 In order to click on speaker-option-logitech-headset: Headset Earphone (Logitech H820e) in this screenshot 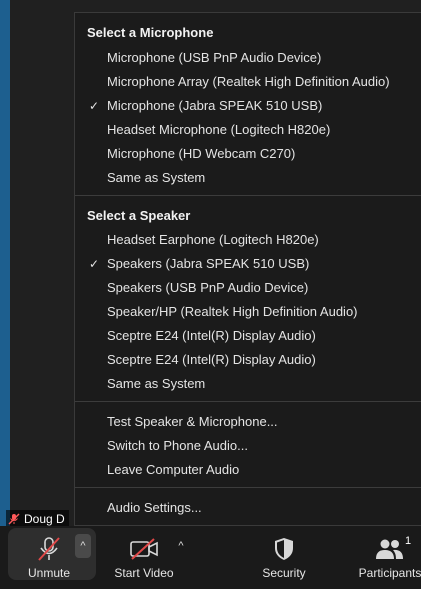, I will do `click(213, 239)`.